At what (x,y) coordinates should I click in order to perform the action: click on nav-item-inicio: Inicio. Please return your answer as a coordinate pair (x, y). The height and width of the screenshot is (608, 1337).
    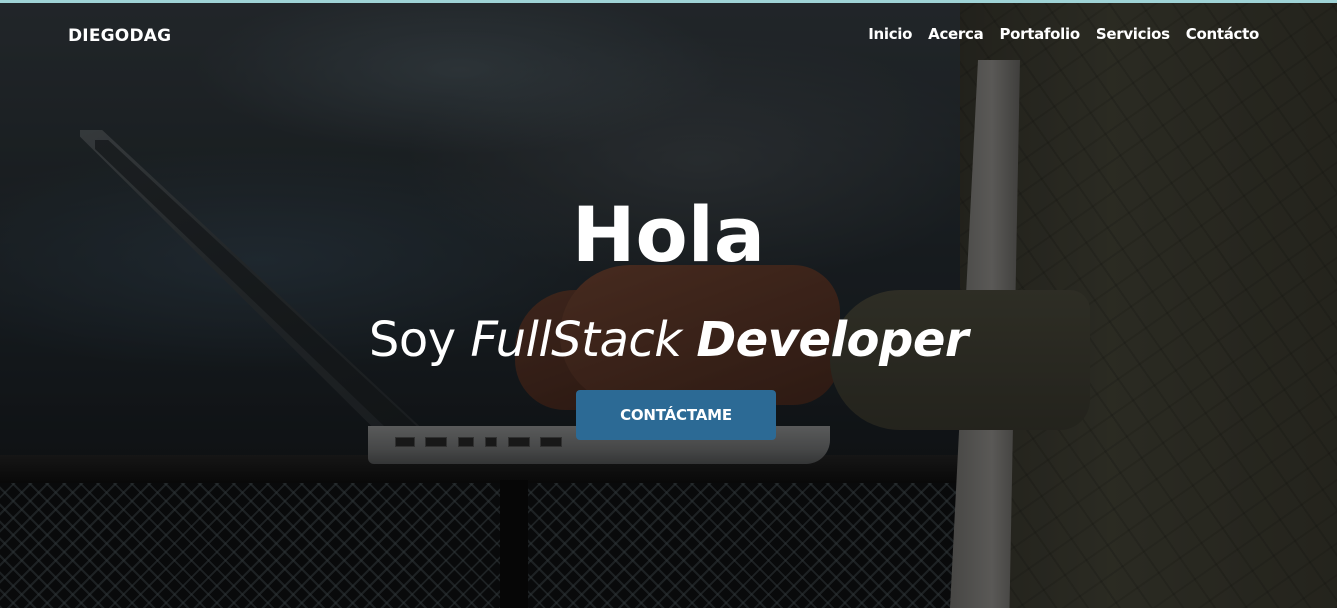
    Looking at the image, I should click on (890, 34).